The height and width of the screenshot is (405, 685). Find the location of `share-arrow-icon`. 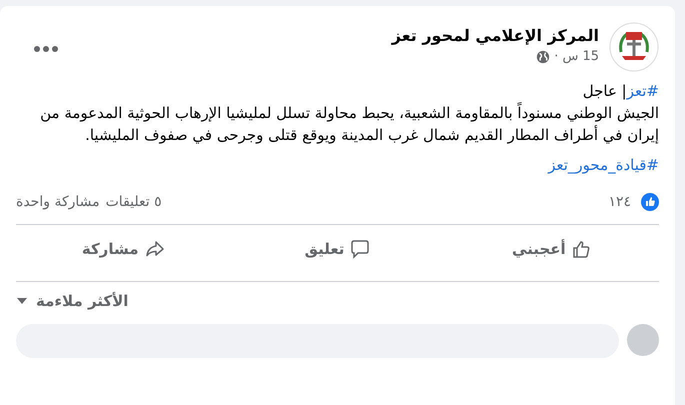

share-arrow-icon is located at coordinates (154, 249).